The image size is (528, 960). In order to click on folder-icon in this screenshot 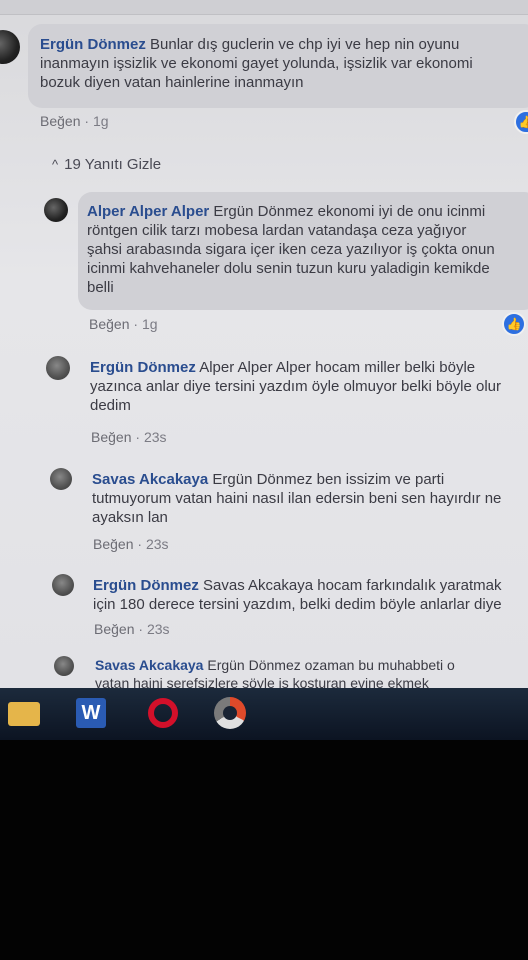, I will do `click(24, 714)`.